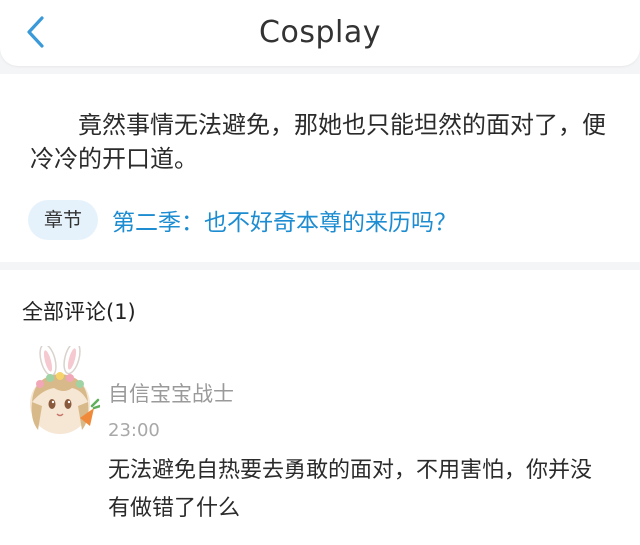  Describe the element at coordinates (284, 220) in the screenshot. I see `chapter-title-link: 第二季：也不好奇本尊的来历吗？` at that location.